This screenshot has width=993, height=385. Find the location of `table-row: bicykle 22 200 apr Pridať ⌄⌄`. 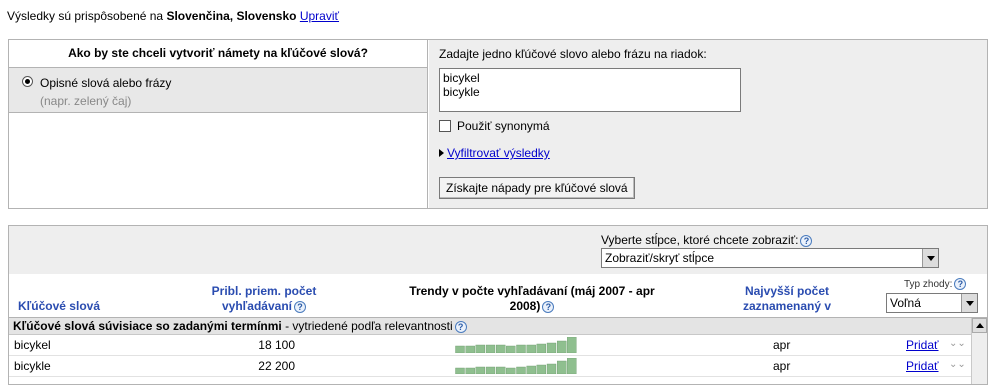

table-row: bicykle 22 200 apr Pridať ⌄⌄ is located at coordinates (498, 366).